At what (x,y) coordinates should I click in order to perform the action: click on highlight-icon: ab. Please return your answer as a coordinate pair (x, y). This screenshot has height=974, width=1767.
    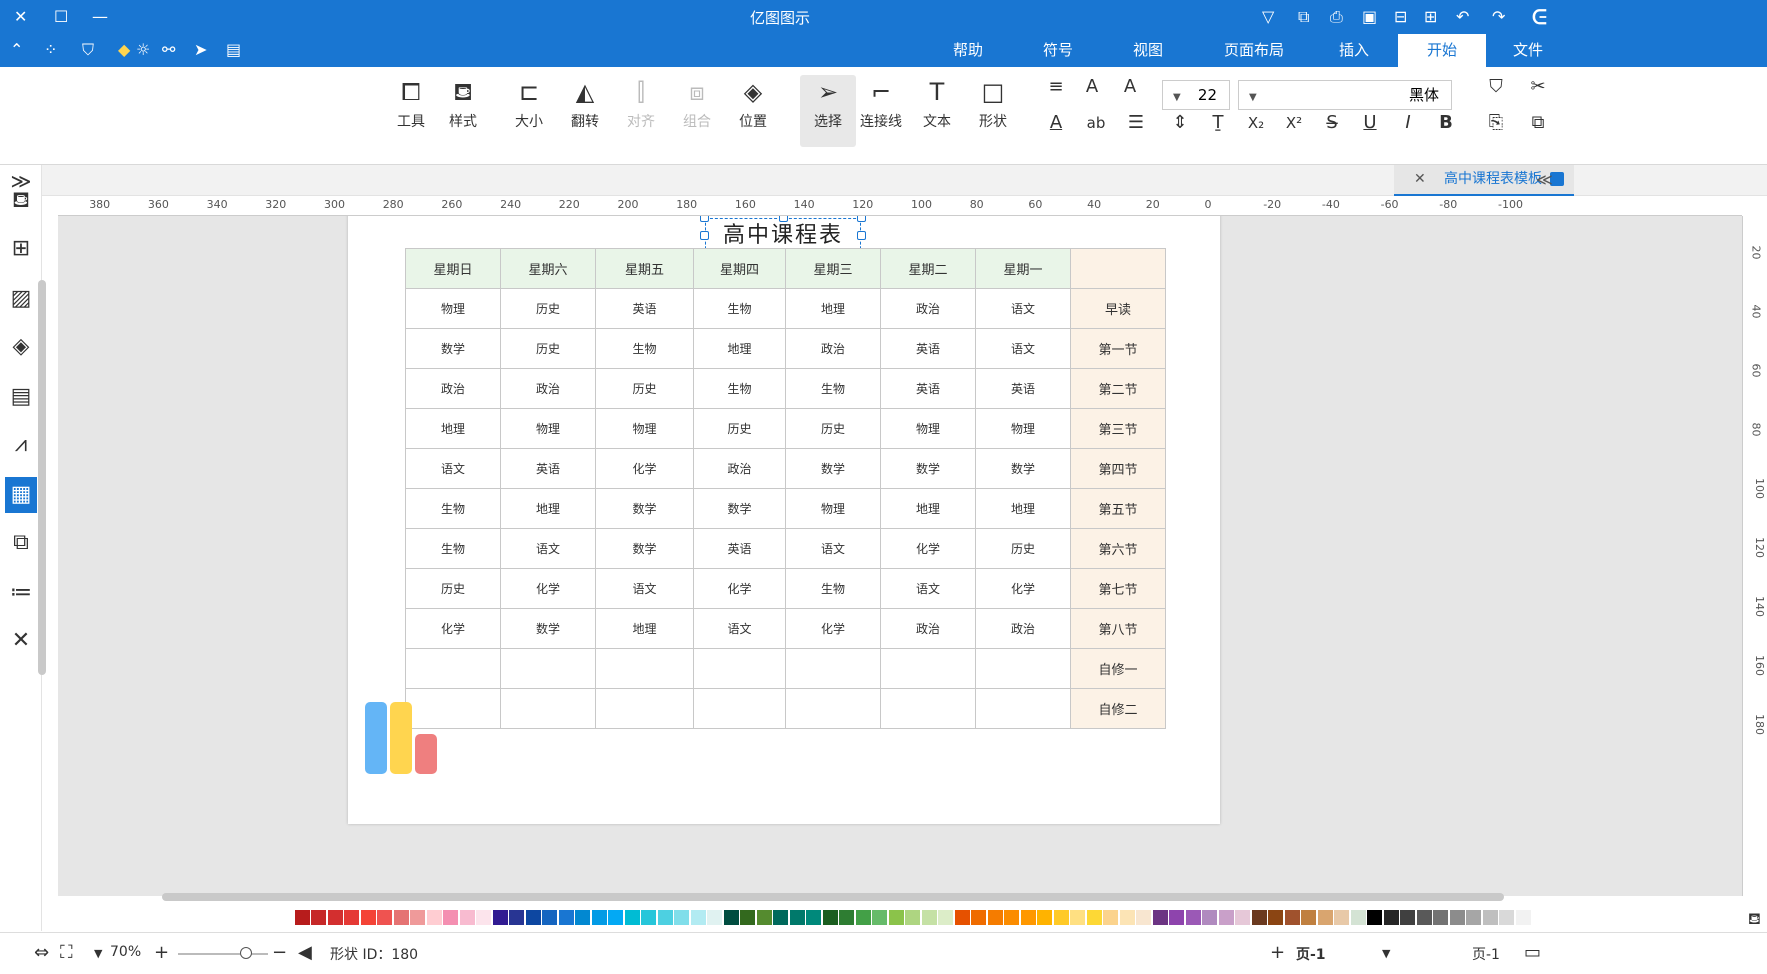
    Looking at the image, I should click on (1096, 123).